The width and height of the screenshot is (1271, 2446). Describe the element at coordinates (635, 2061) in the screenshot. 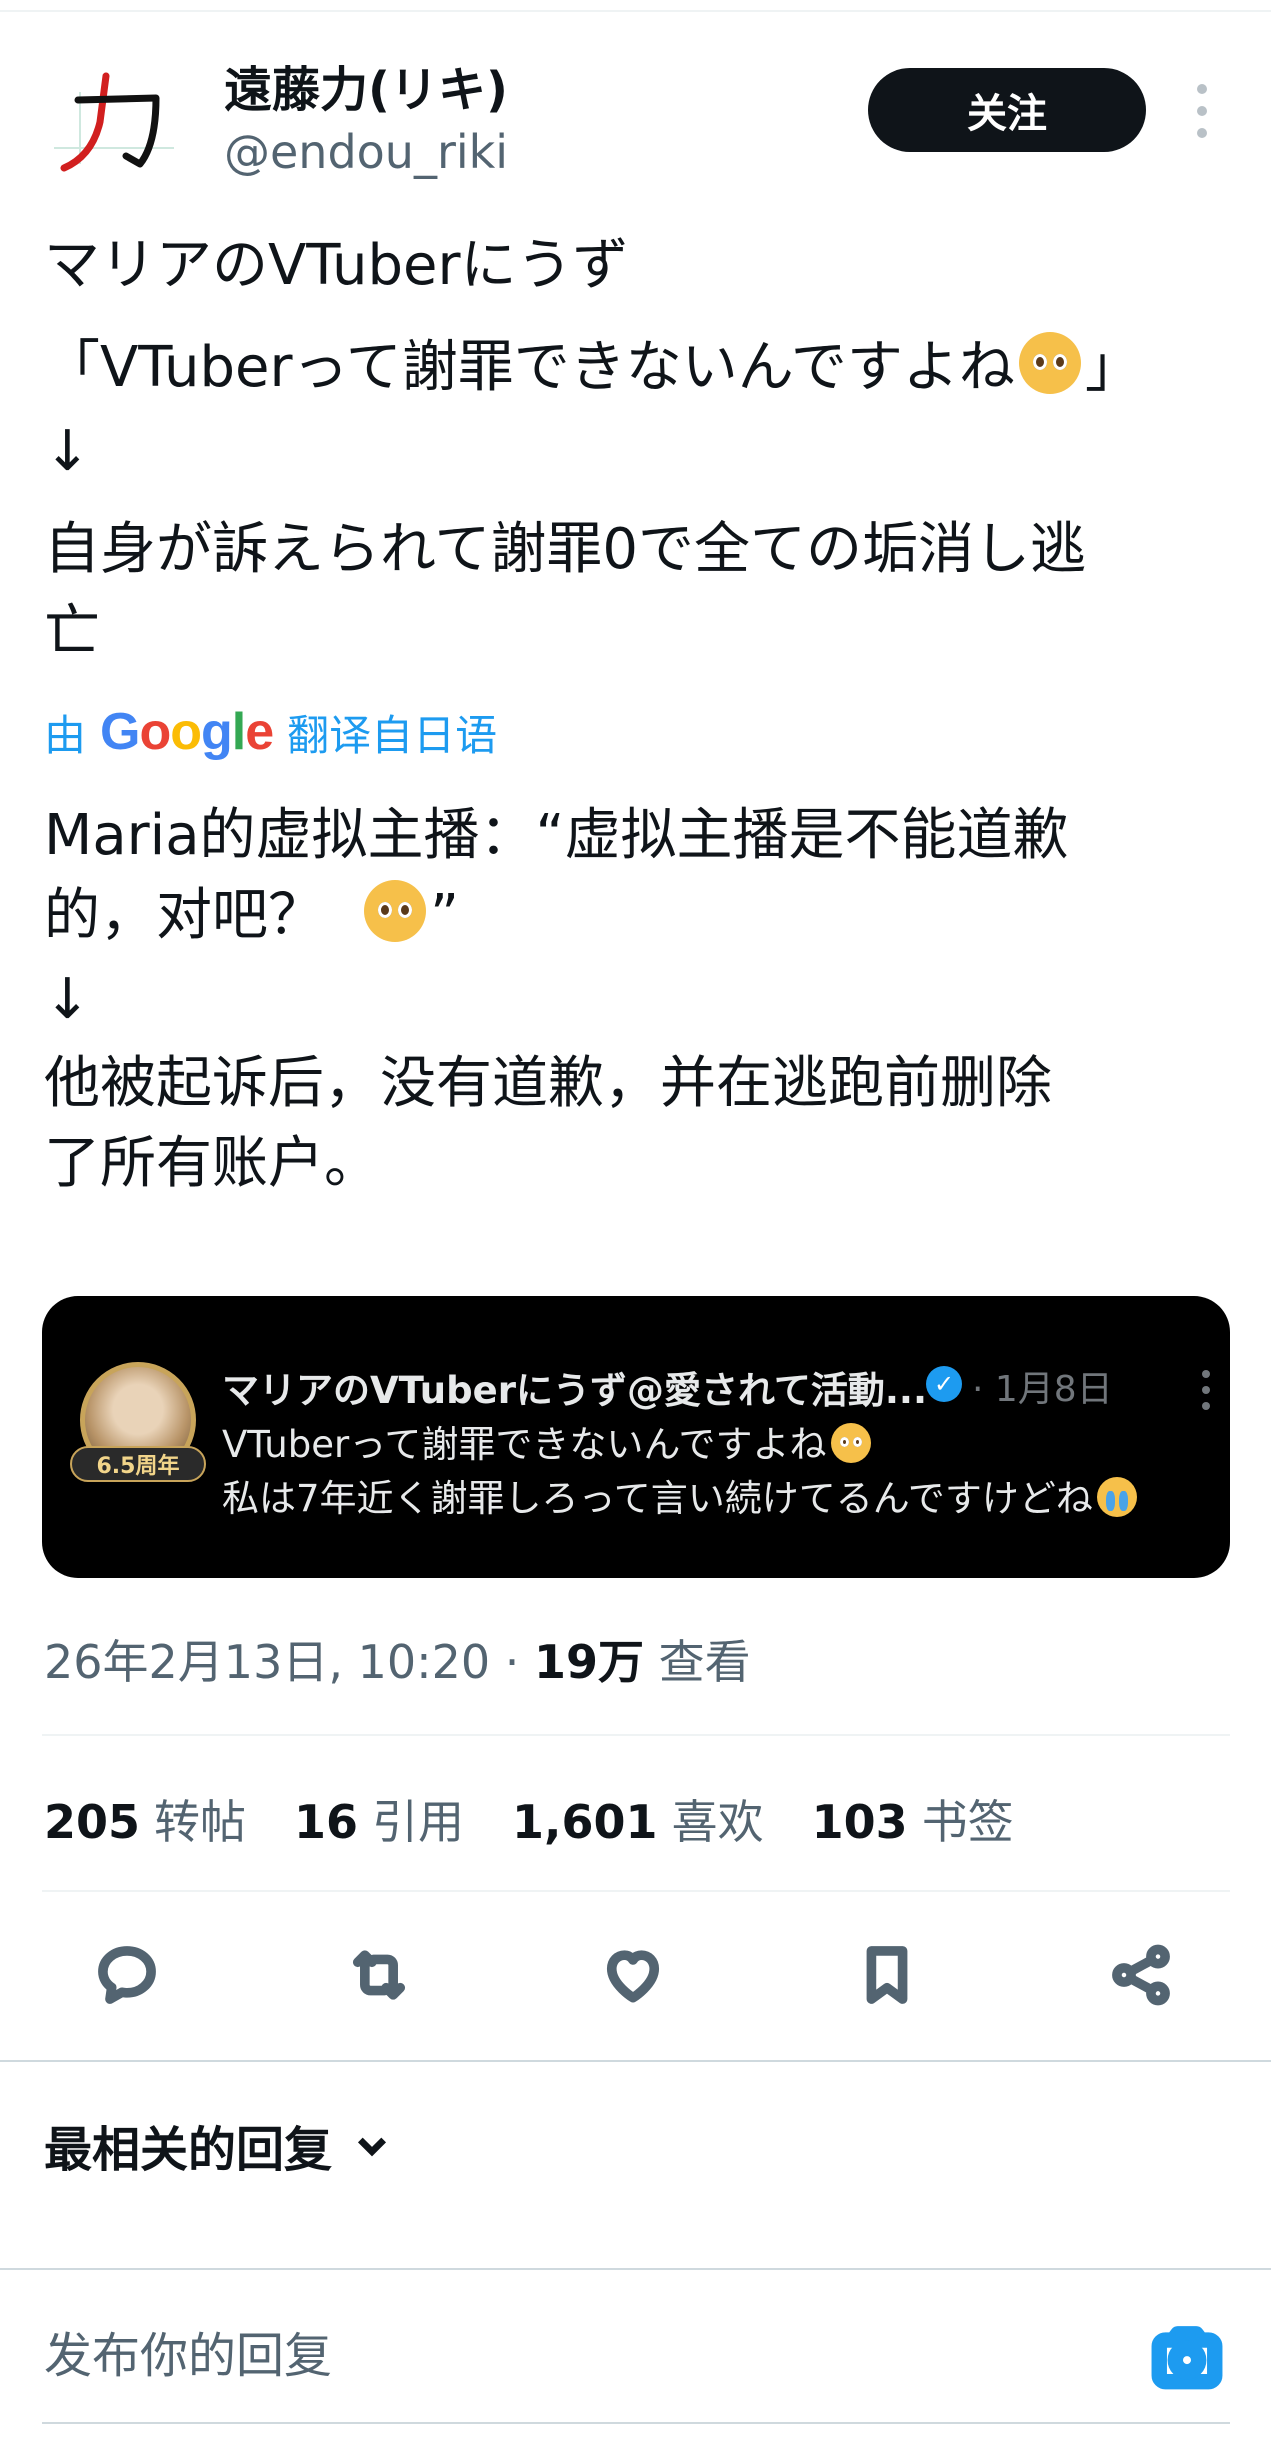

I see `section-divider` at that location.